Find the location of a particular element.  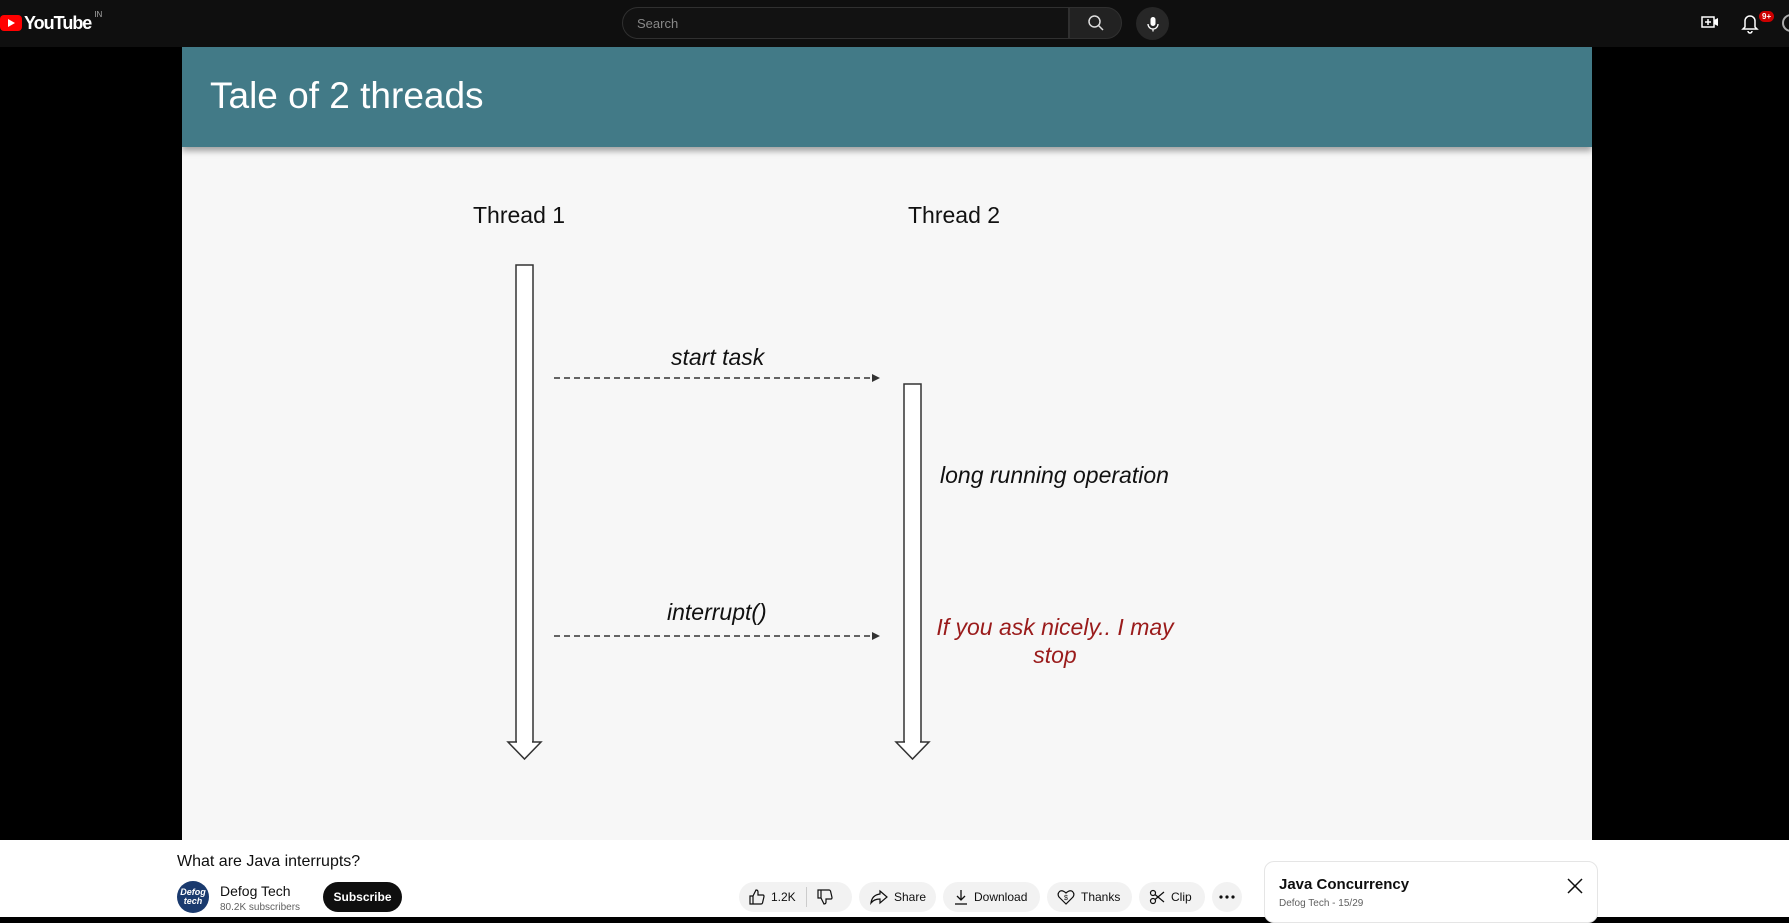

channel-avatar-text: Defog tech is located at coordinates (193, 896).